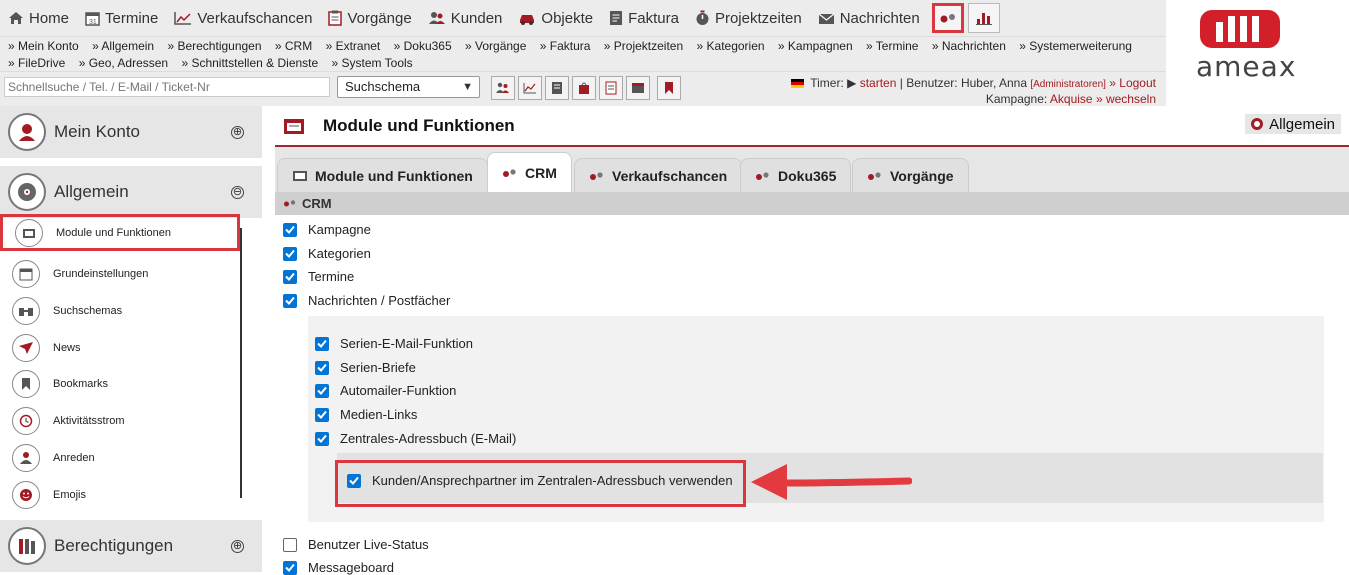 This screenshot has width=1349, height=575. What do you see at coordinates (423, 46) in the screenshot?
I see `quick-link: » Doku365` at bounding box center [423, 46].